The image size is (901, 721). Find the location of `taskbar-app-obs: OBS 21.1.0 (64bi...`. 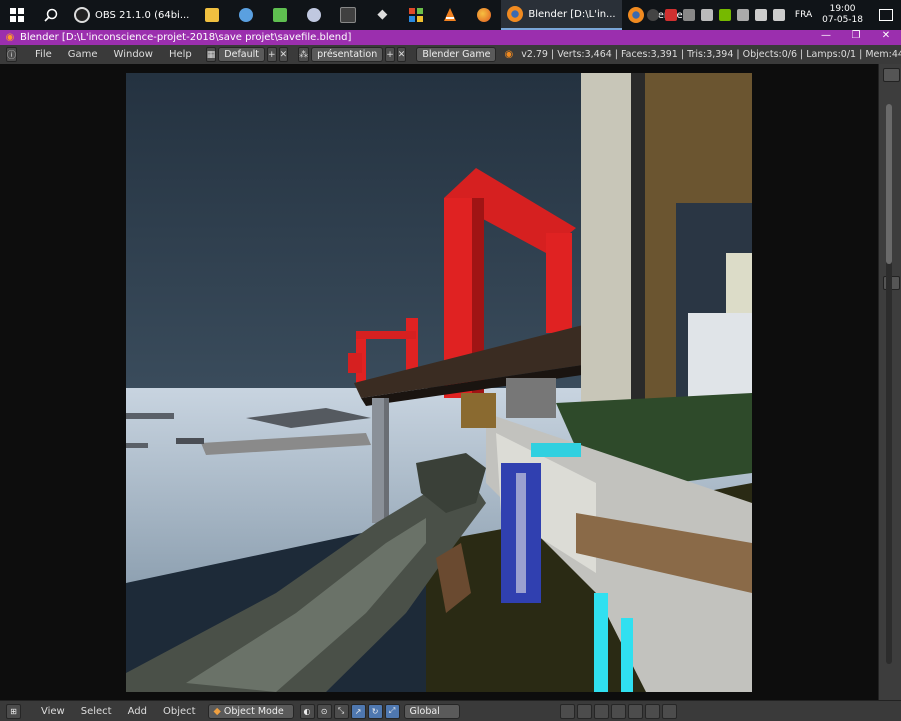

taskbar-app-obs: OBS 21.1.0 (64bi... is located at coordinates (131, 15).